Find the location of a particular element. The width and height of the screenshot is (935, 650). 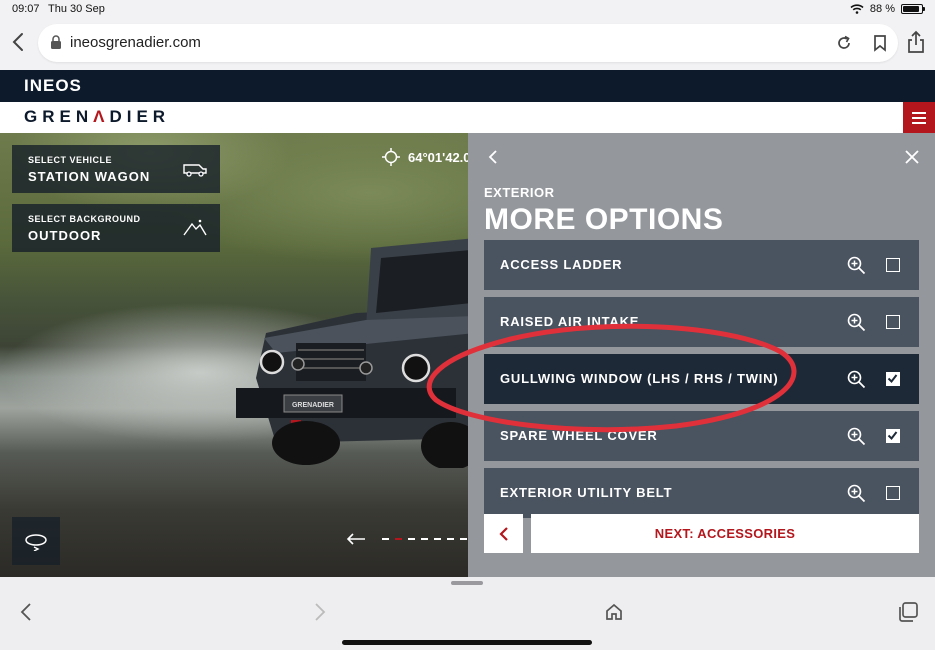

grenadier-logo: GRENΛDIER is located at coordinates (97, 117).